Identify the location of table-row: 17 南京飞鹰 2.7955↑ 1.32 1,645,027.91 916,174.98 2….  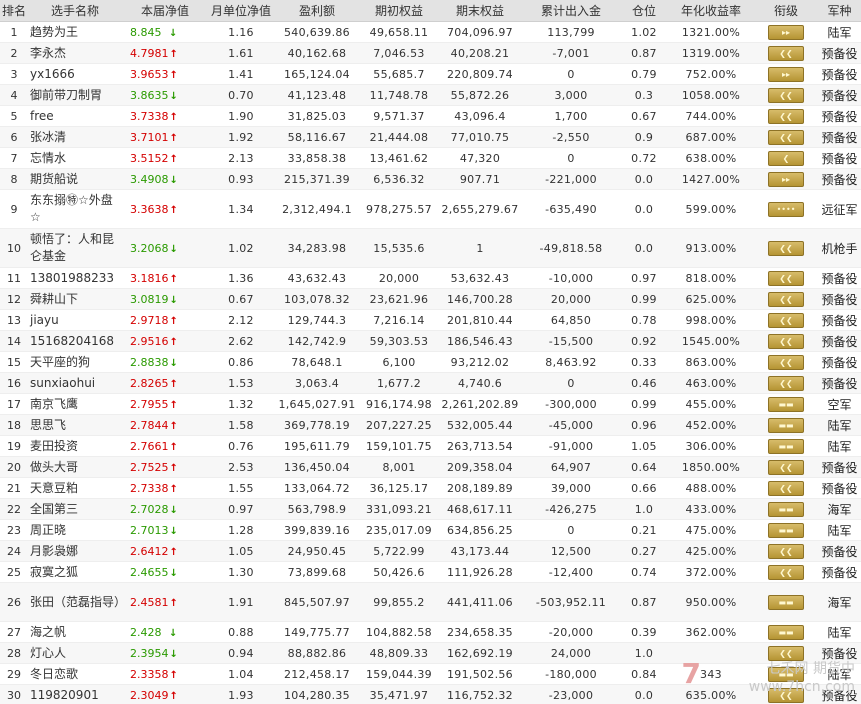
(430, 404).